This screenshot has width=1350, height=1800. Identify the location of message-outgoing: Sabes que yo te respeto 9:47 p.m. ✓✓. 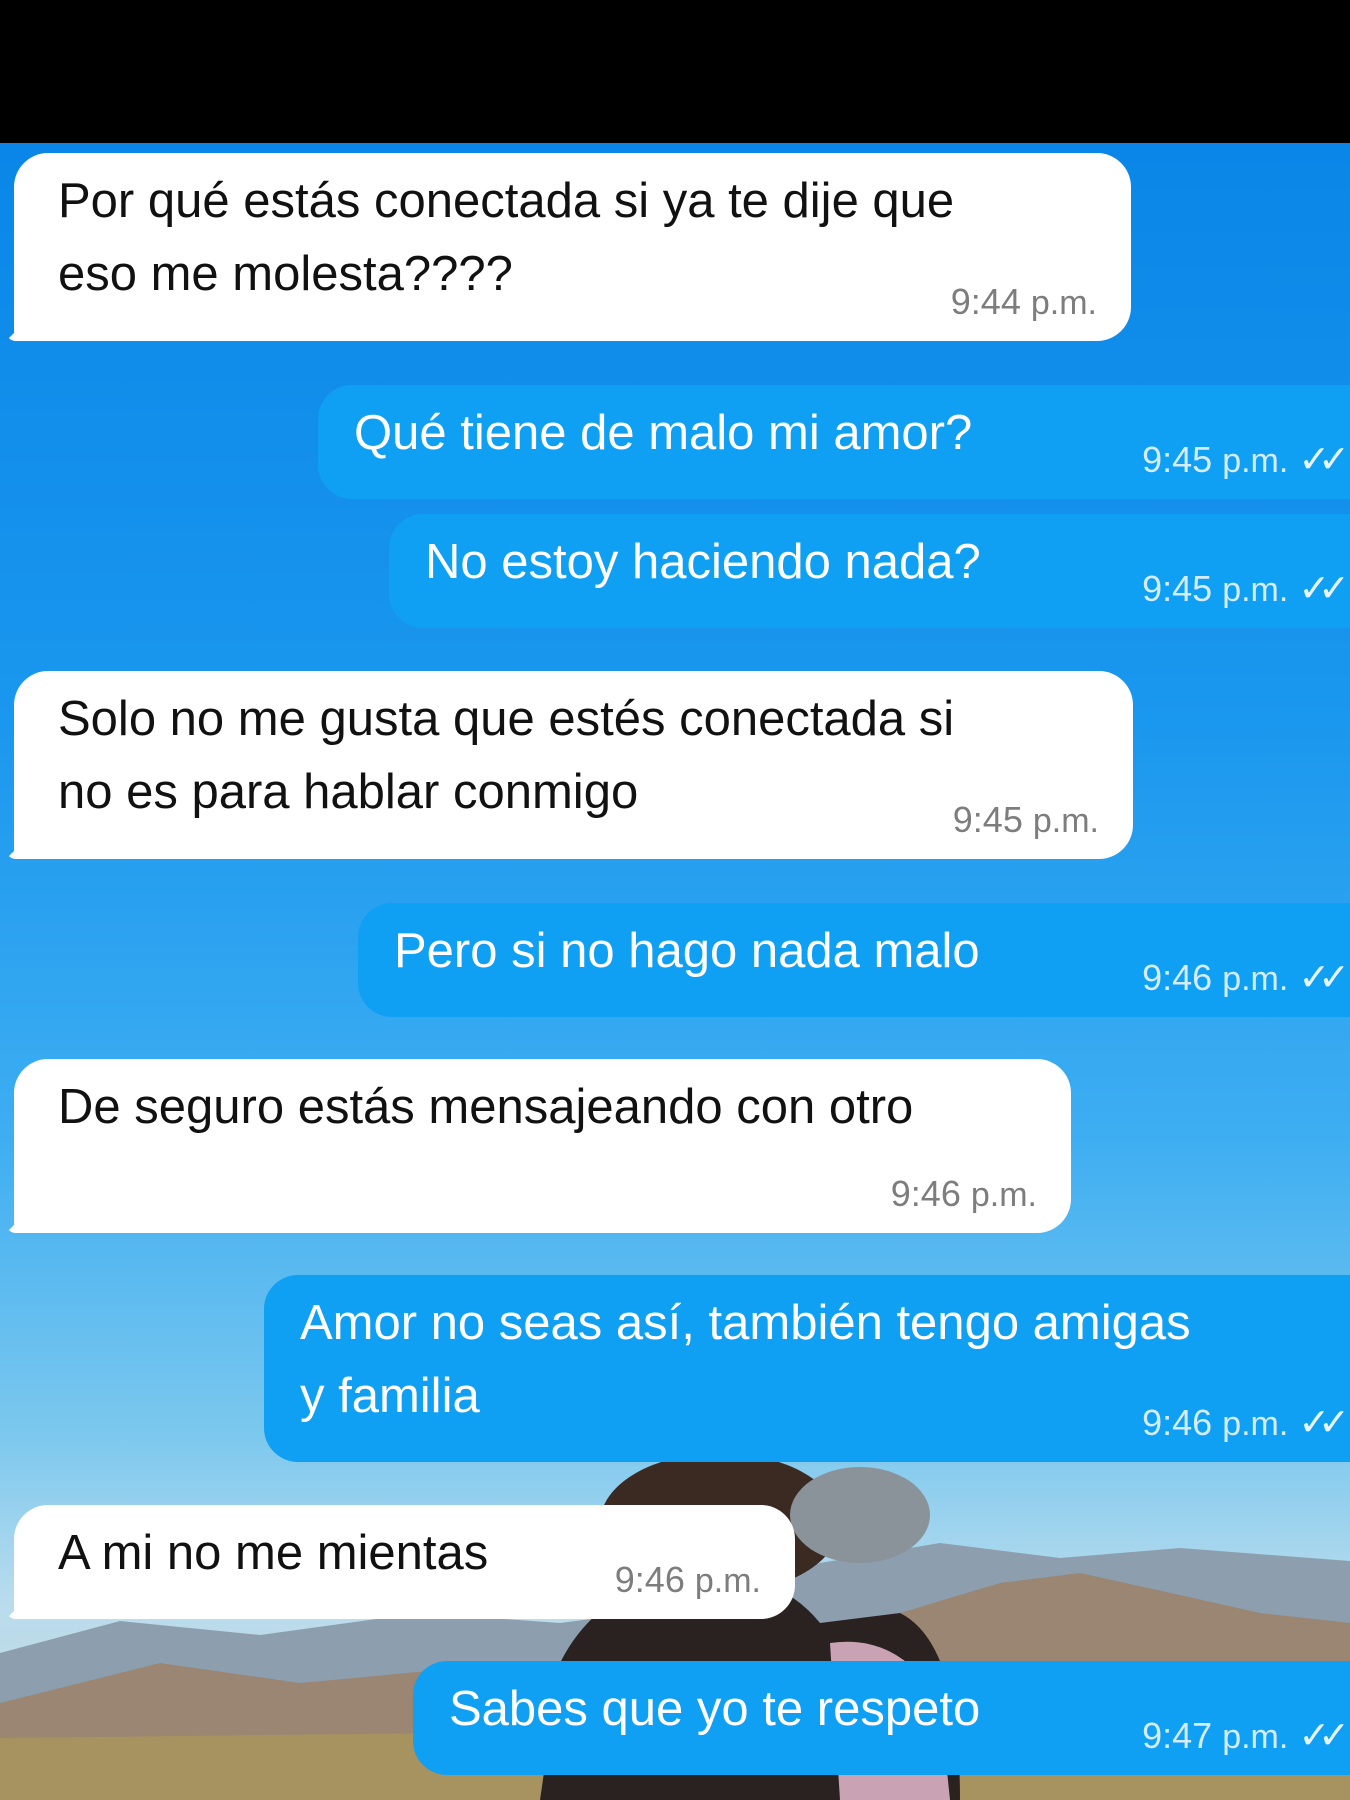
(881, 1718).